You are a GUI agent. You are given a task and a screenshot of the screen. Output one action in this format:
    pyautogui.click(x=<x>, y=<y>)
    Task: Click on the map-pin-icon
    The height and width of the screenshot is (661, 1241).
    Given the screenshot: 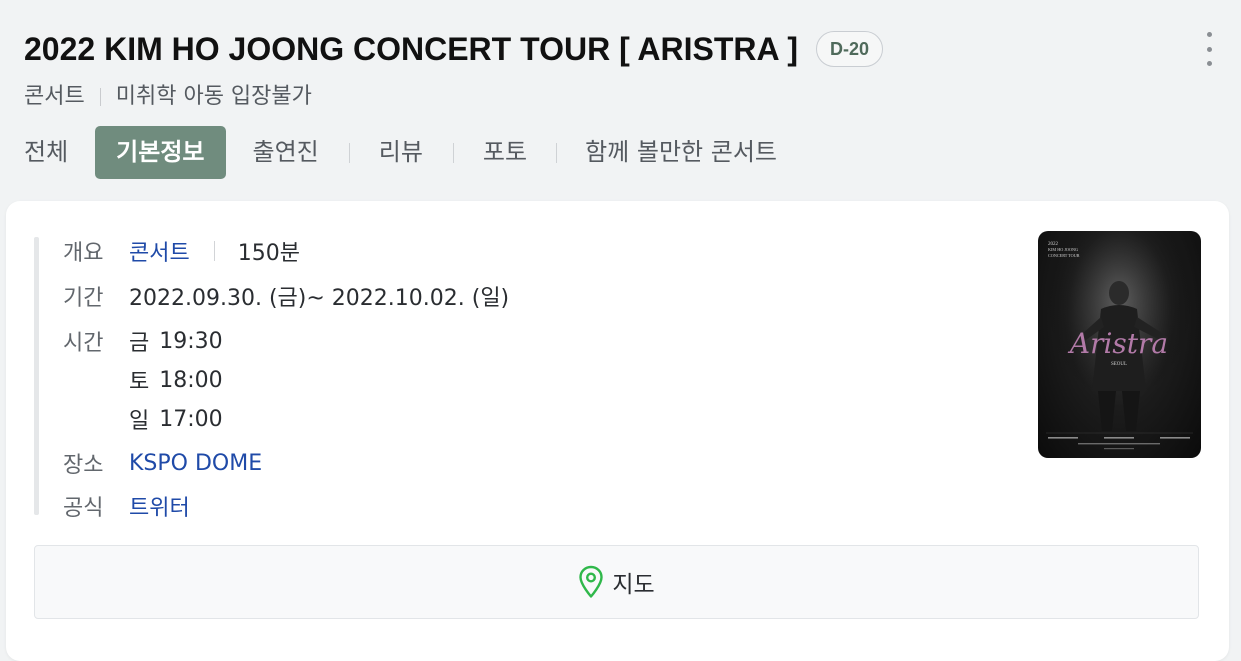 What is the action you would take?
    pyautogui.click(x=591, y=581)
    